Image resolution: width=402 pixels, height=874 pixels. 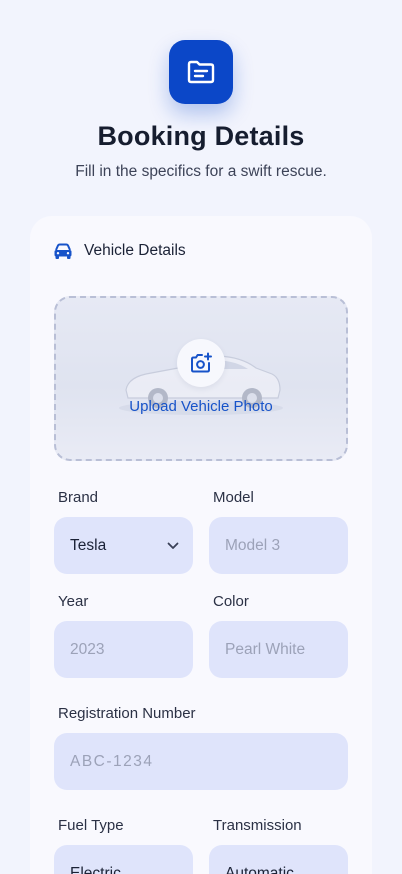 I want to click on registration-input: ABC-1234, so click(x=201, y=761).